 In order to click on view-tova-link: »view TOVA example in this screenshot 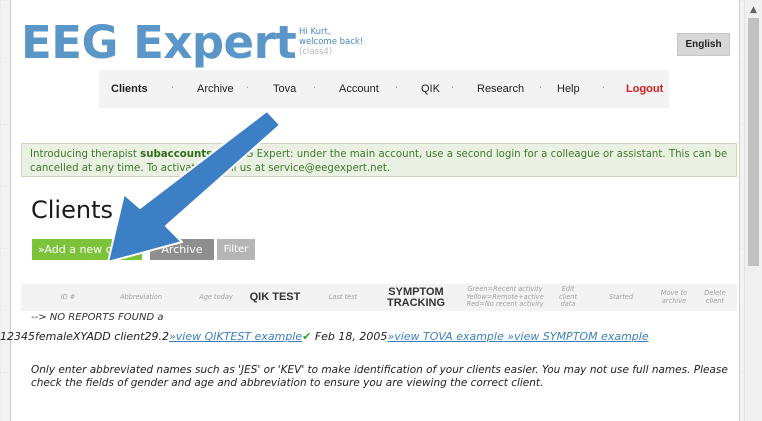, I will do `click(445, 336)`.